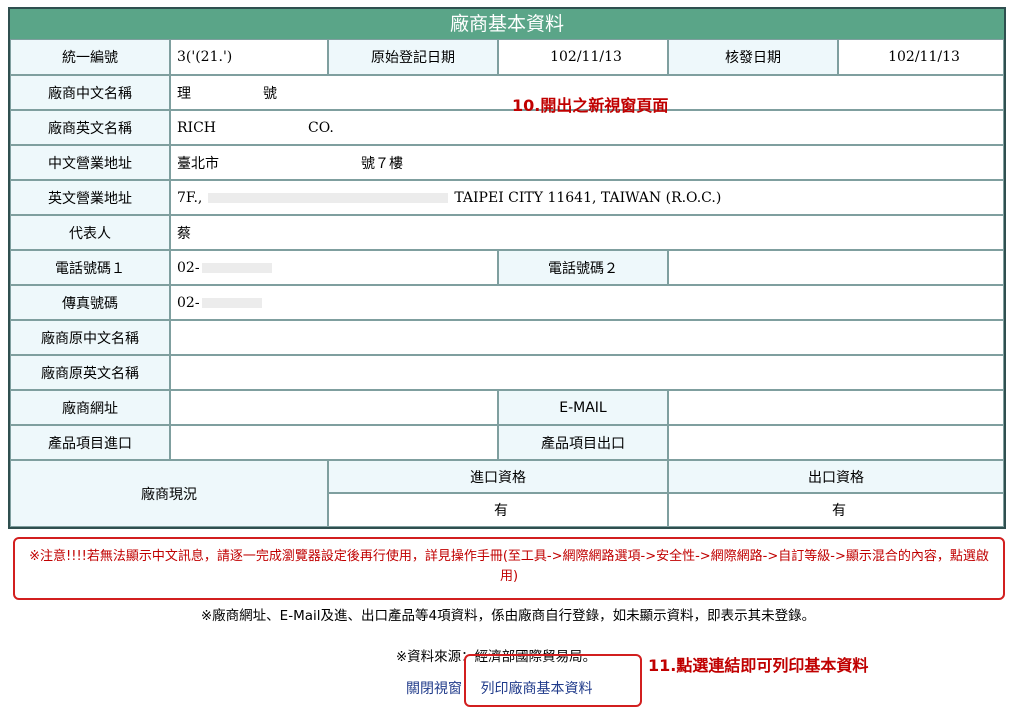 This screenshot has width=1016, height=717. I want to click on issue-date-label: 核發日期, so click(753, 57).